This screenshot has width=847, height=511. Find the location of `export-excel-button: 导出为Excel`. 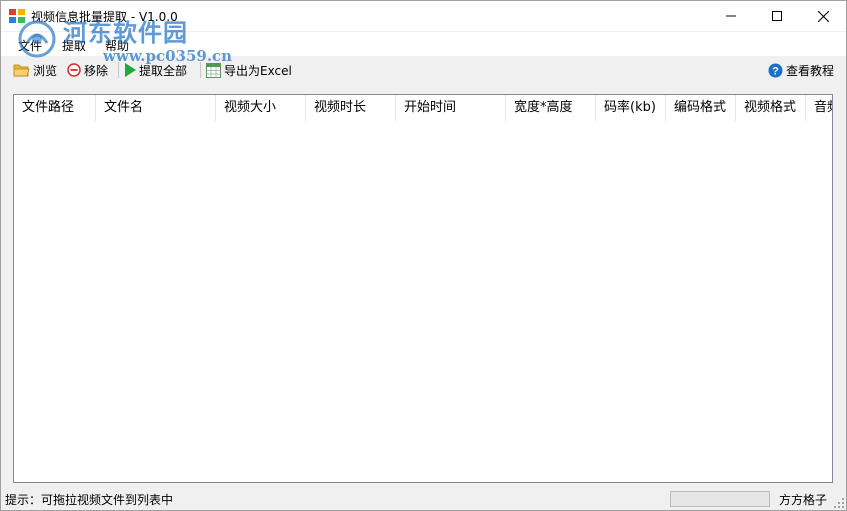

export-excel-button: 导出为Excel is located at coordinates (249, 70).